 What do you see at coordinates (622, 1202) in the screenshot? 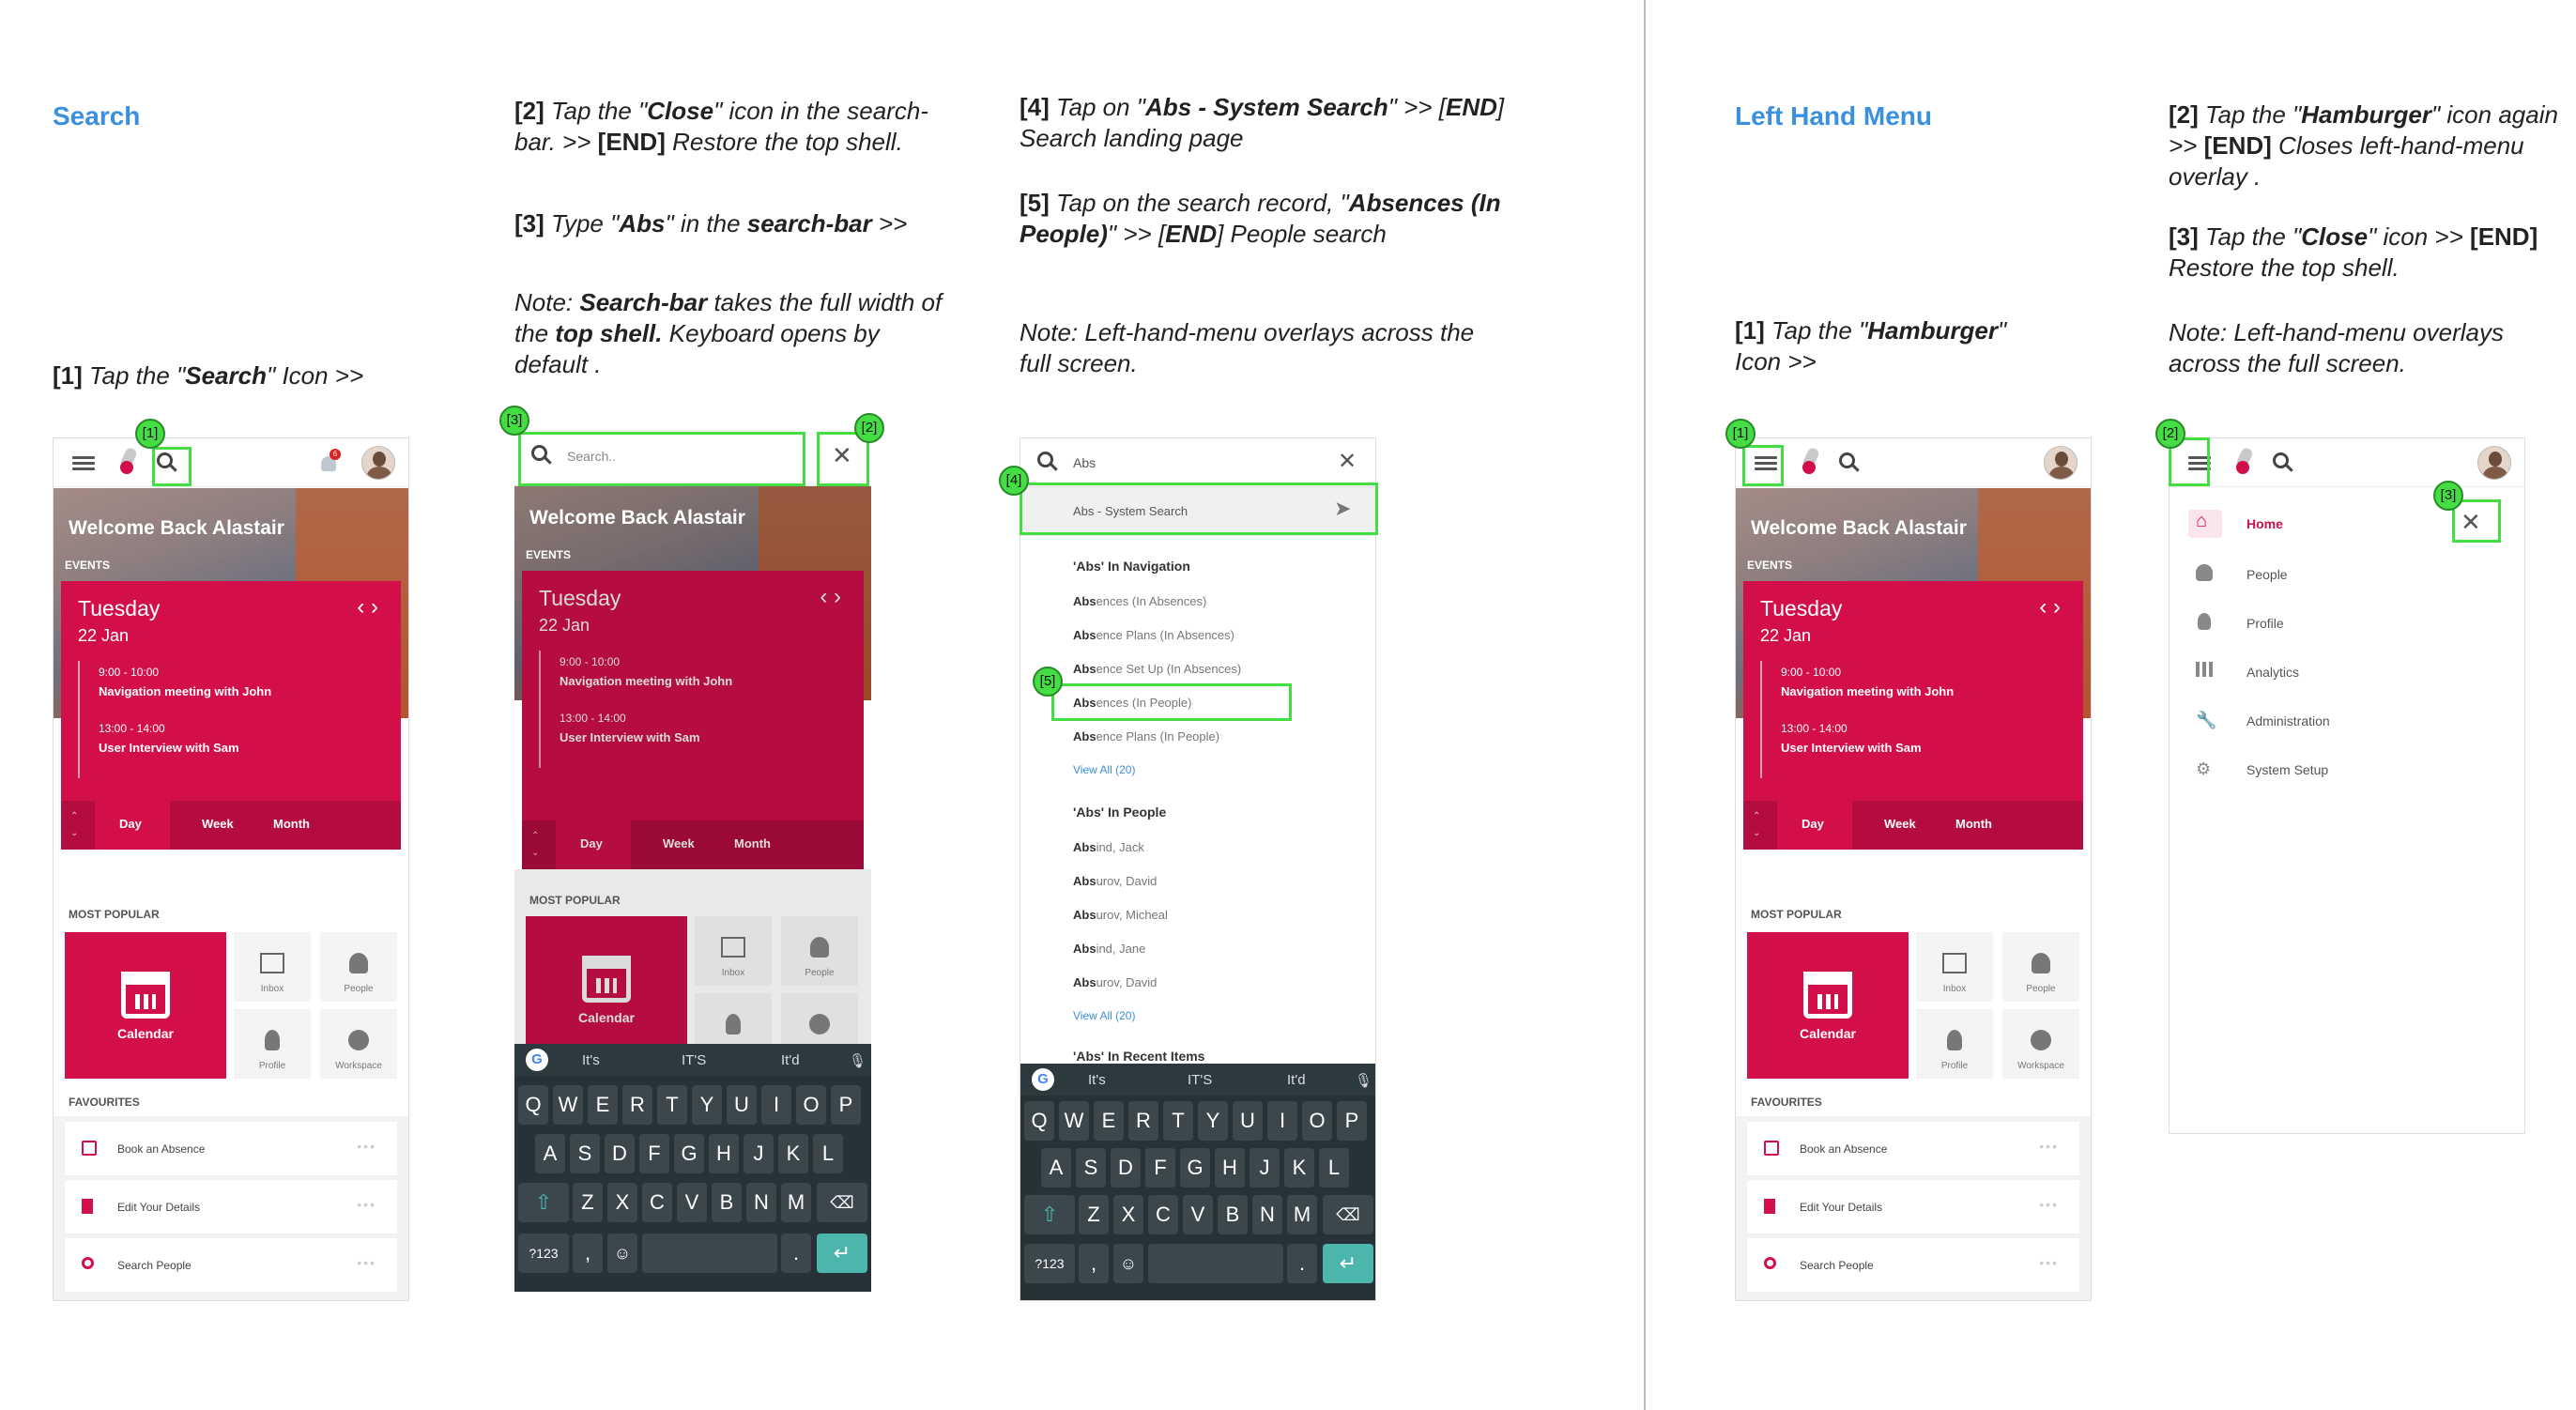
I see `key: X` at bounding box center [622, 1202].